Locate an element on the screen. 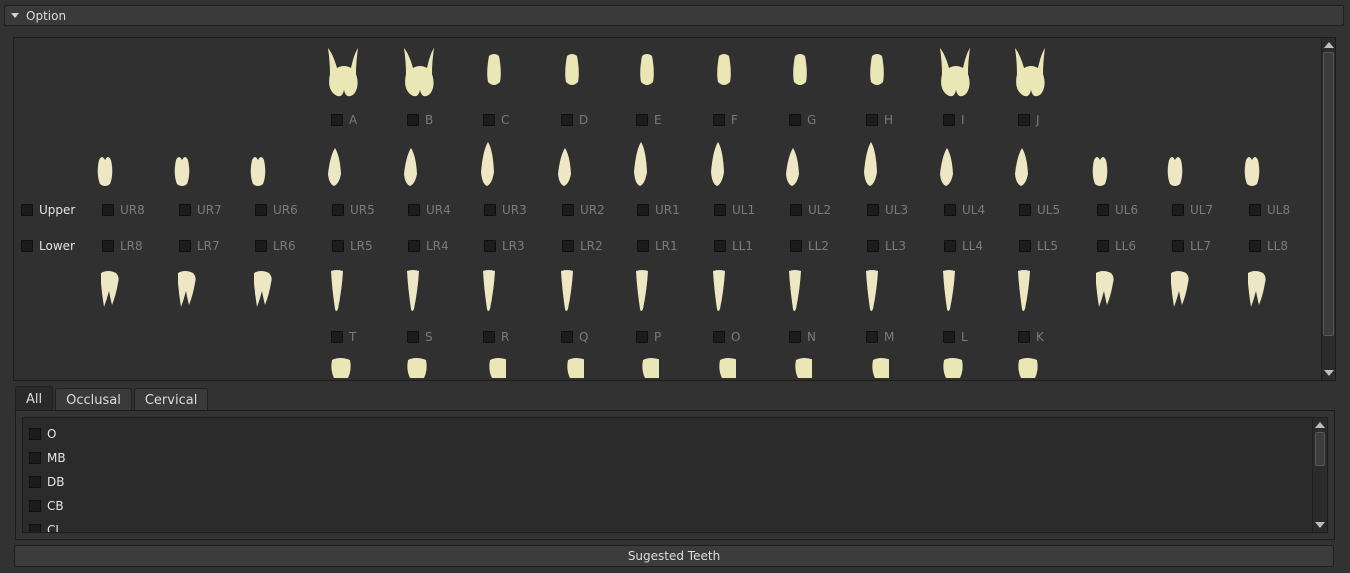 The image size is (1350, 573). check-UR1: UR1 is located at coordinates (658, 210).